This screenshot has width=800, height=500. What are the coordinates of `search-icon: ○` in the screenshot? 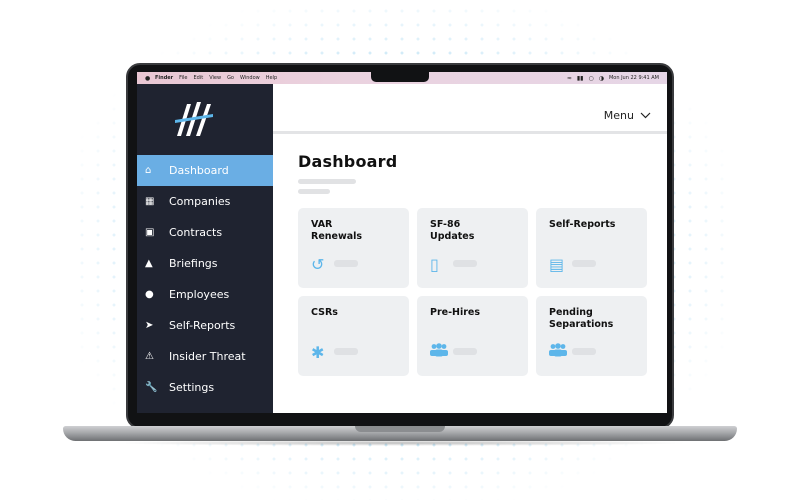 It's located at (590, 78).